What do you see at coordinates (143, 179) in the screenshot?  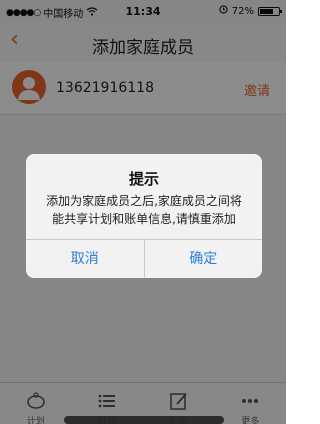 I see `dialog-title: 提示` at bounding box center [143, 179].